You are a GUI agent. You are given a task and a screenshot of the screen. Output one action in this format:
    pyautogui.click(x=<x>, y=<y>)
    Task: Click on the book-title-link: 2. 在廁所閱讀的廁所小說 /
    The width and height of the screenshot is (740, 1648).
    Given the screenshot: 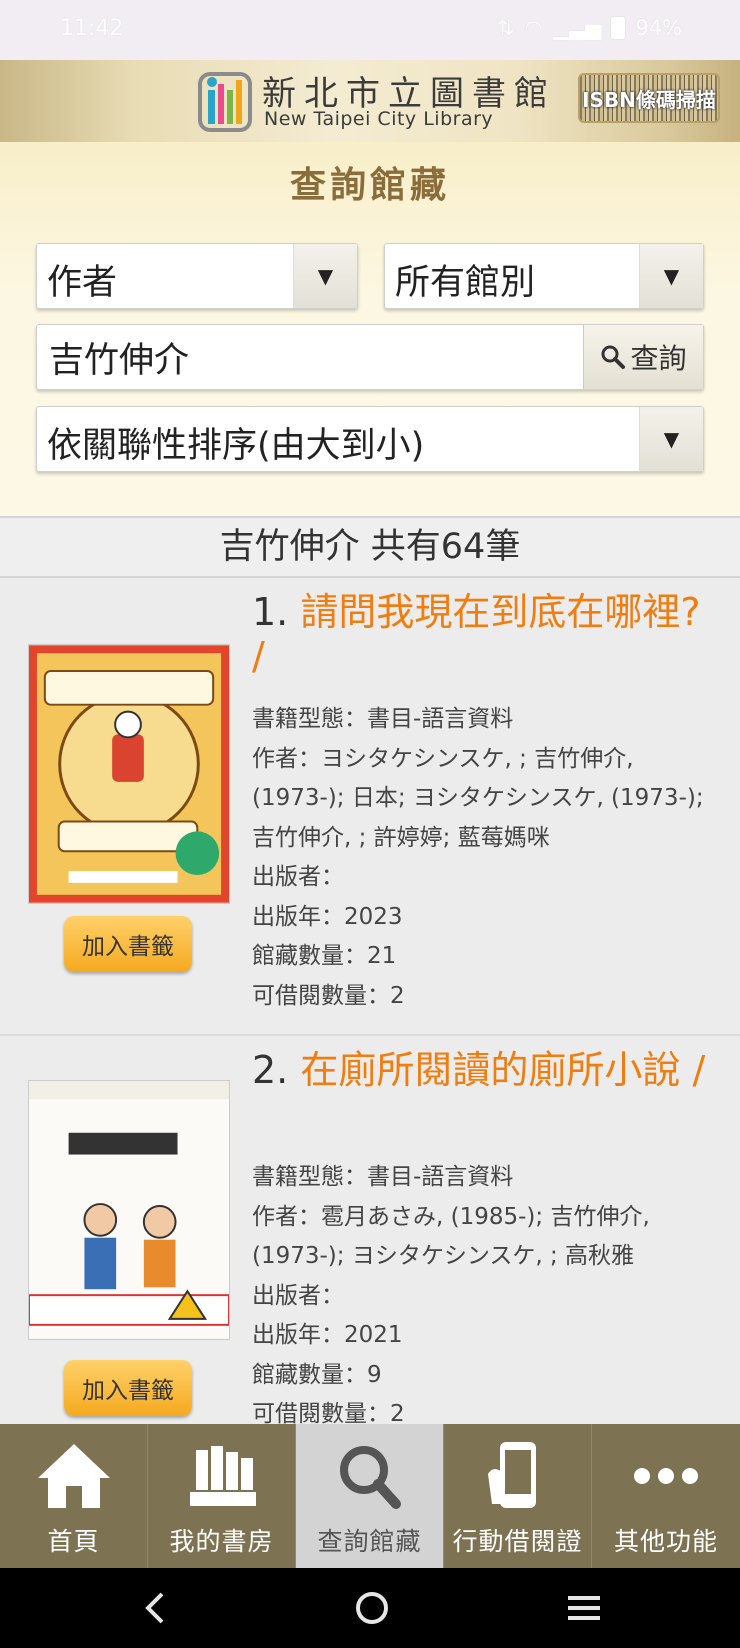 What is the action you would take?
    pyautogui.click(x=482, y=1070)
    